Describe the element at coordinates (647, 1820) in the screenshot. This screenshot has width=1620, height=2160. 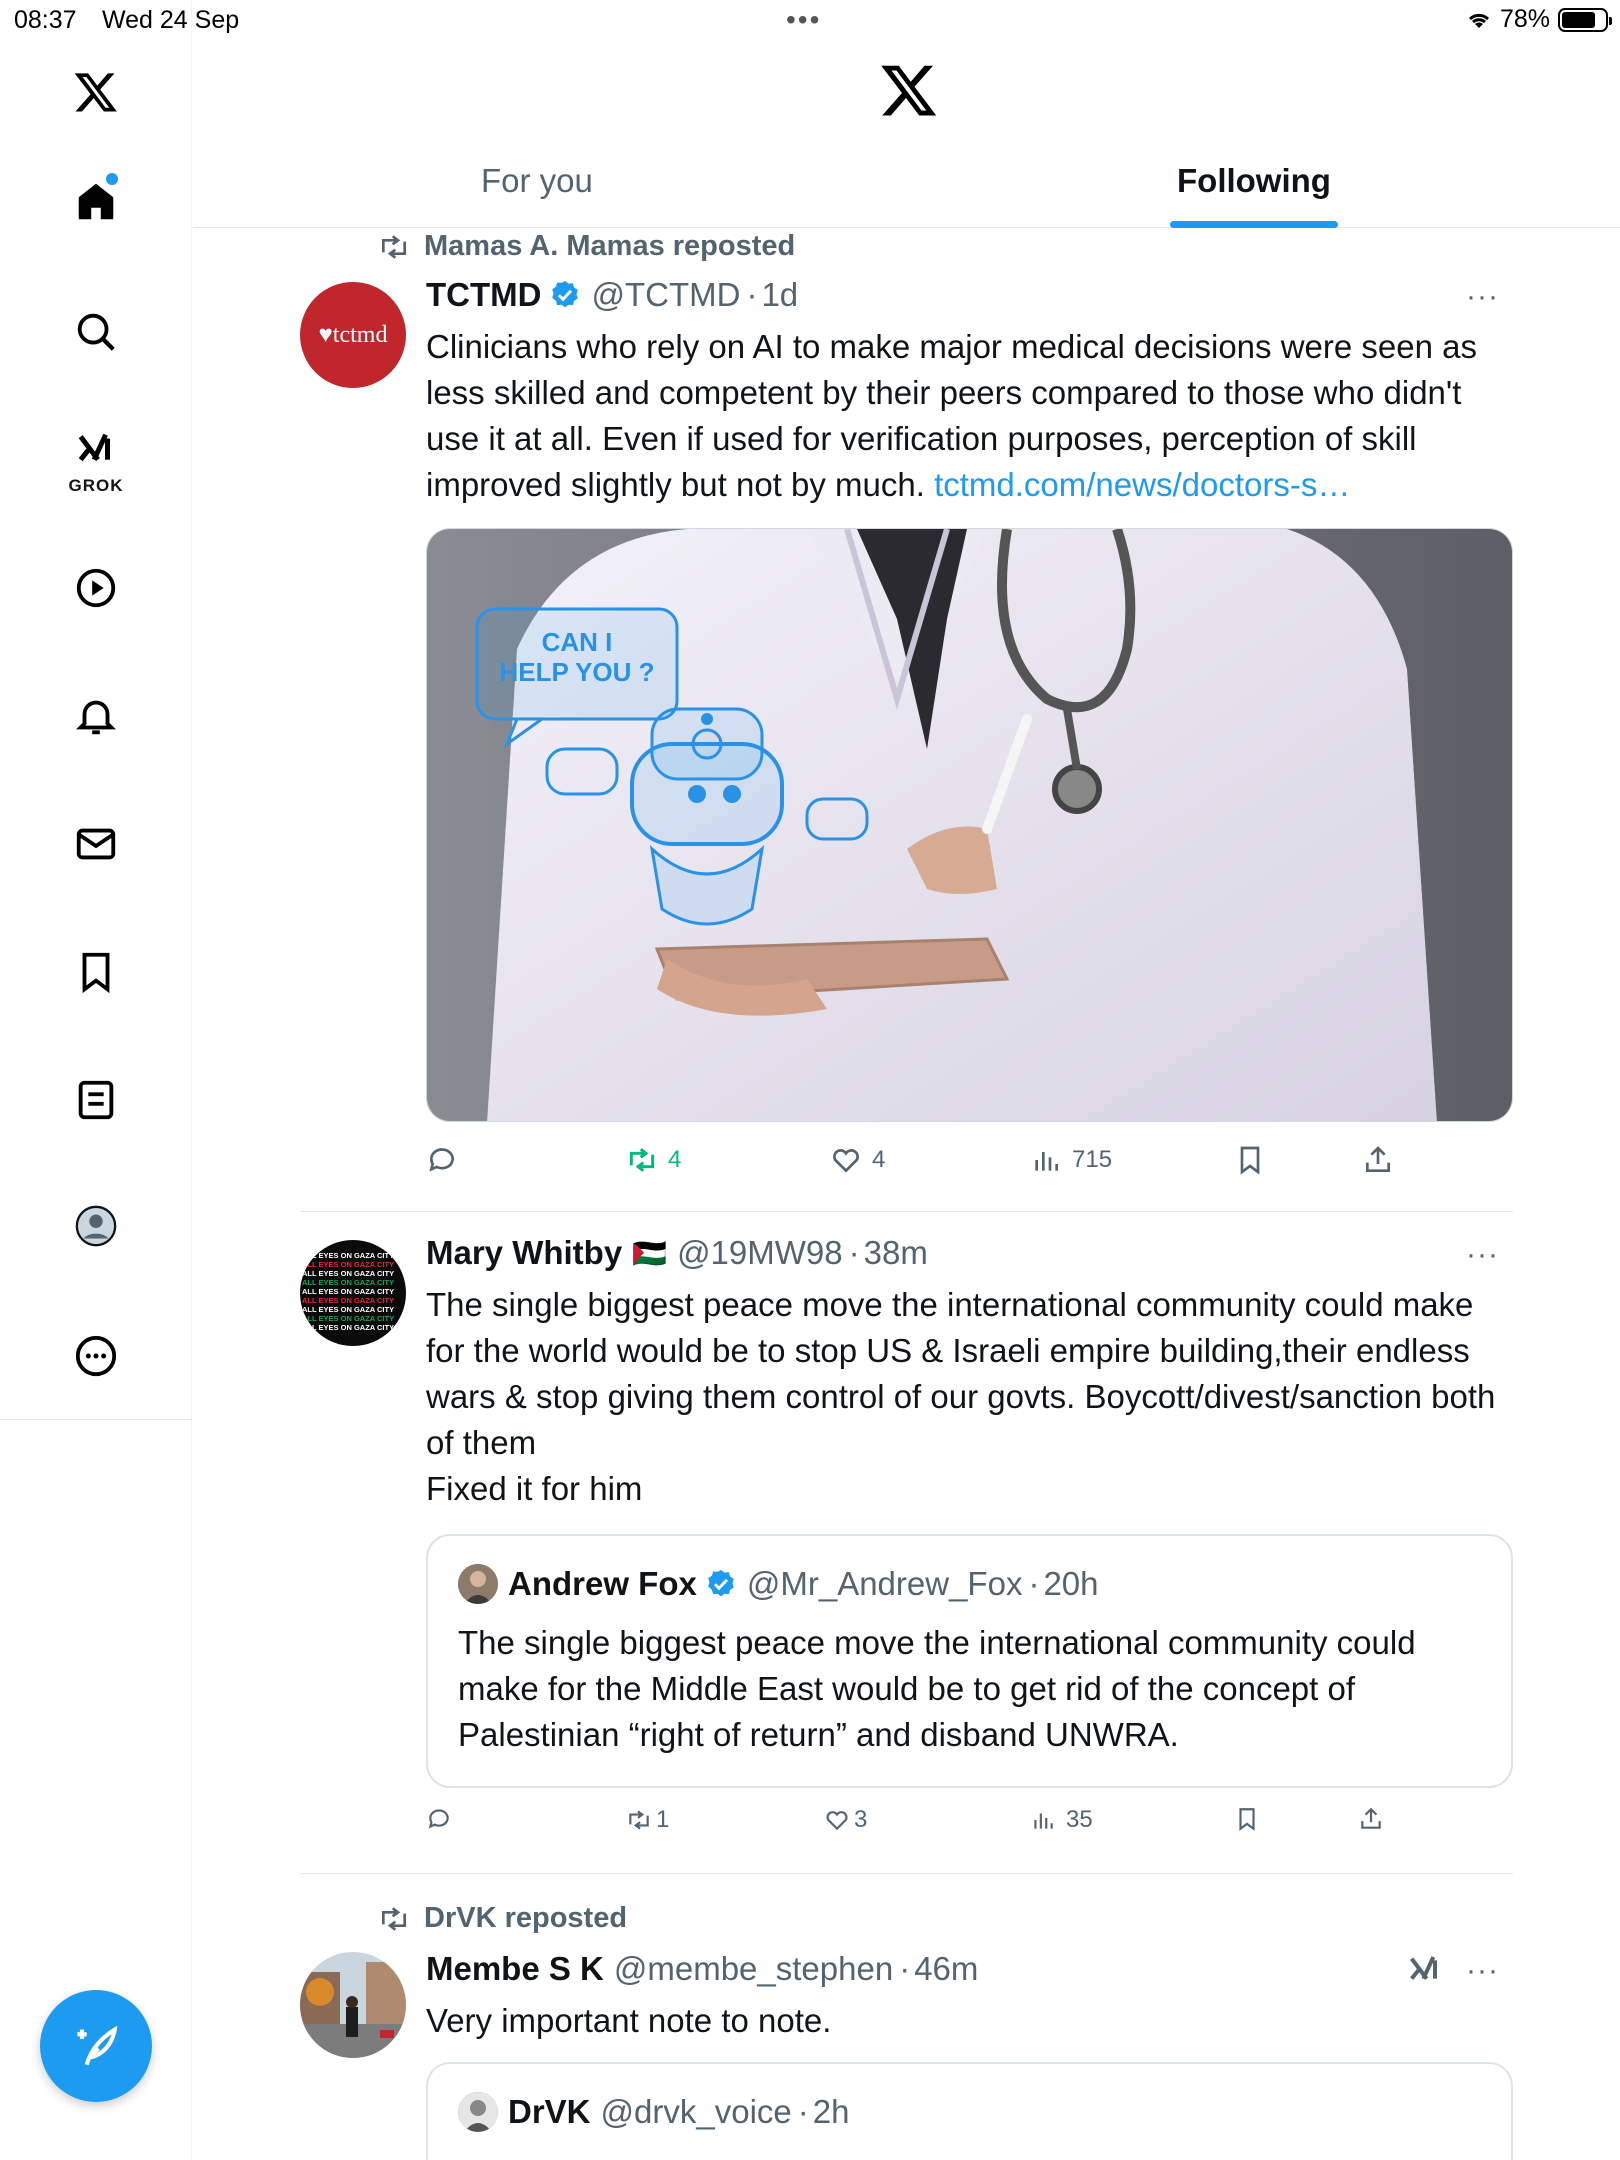
I see `repost-button: 1` at that location.